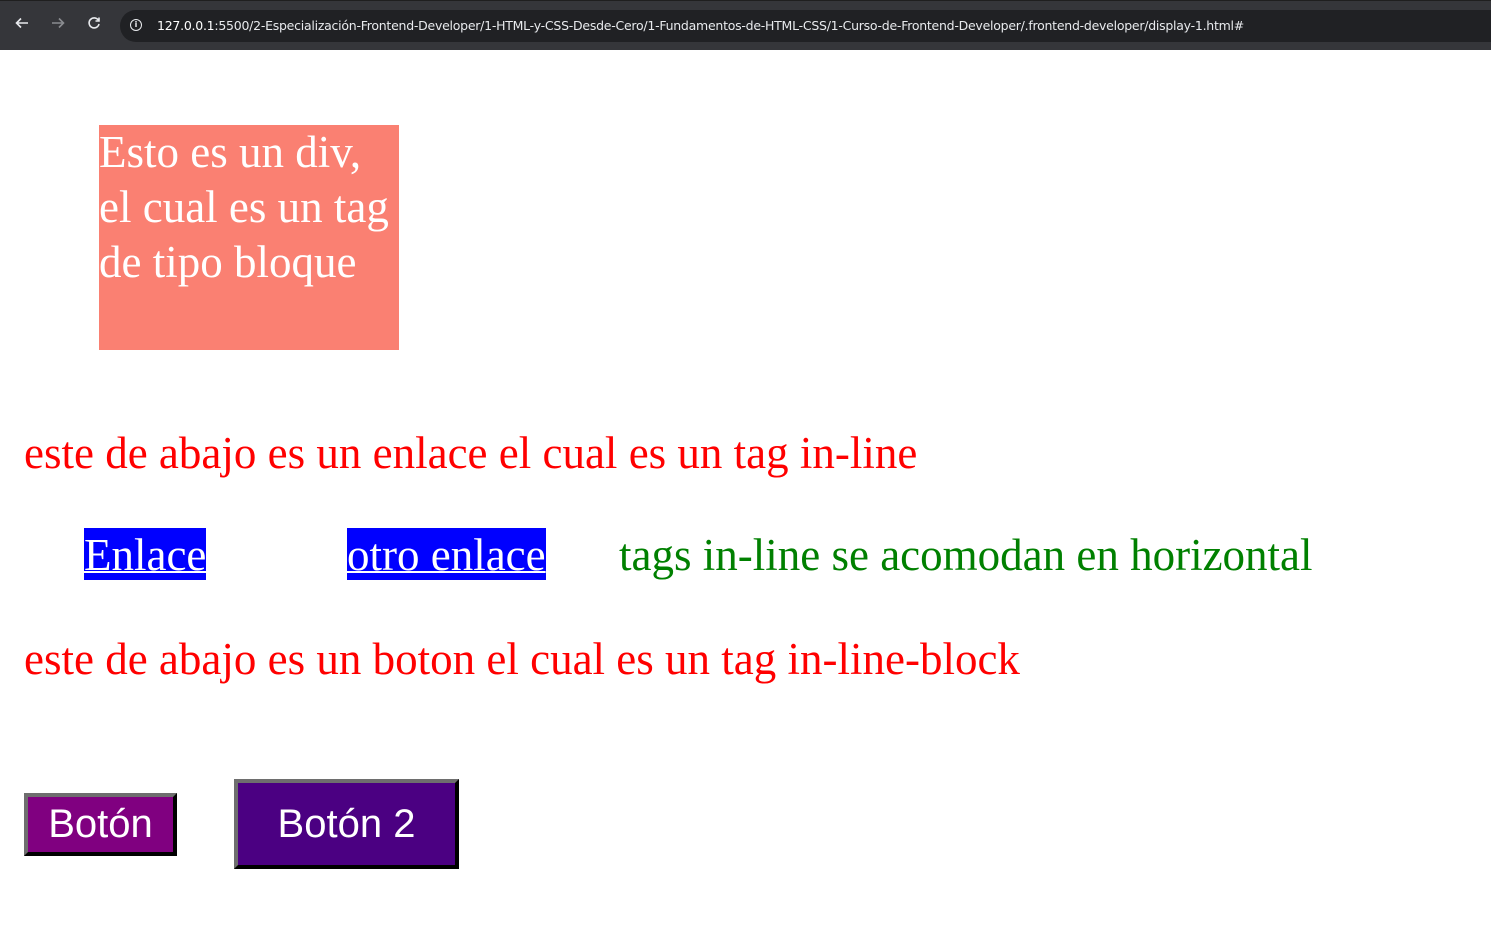 The height and width of the screenshot is (940, 1491). What do you see at coordinates (186, 25) in the screenshot?
I see `url-host: 127.0.0.1` at bounding box center [186, 25].